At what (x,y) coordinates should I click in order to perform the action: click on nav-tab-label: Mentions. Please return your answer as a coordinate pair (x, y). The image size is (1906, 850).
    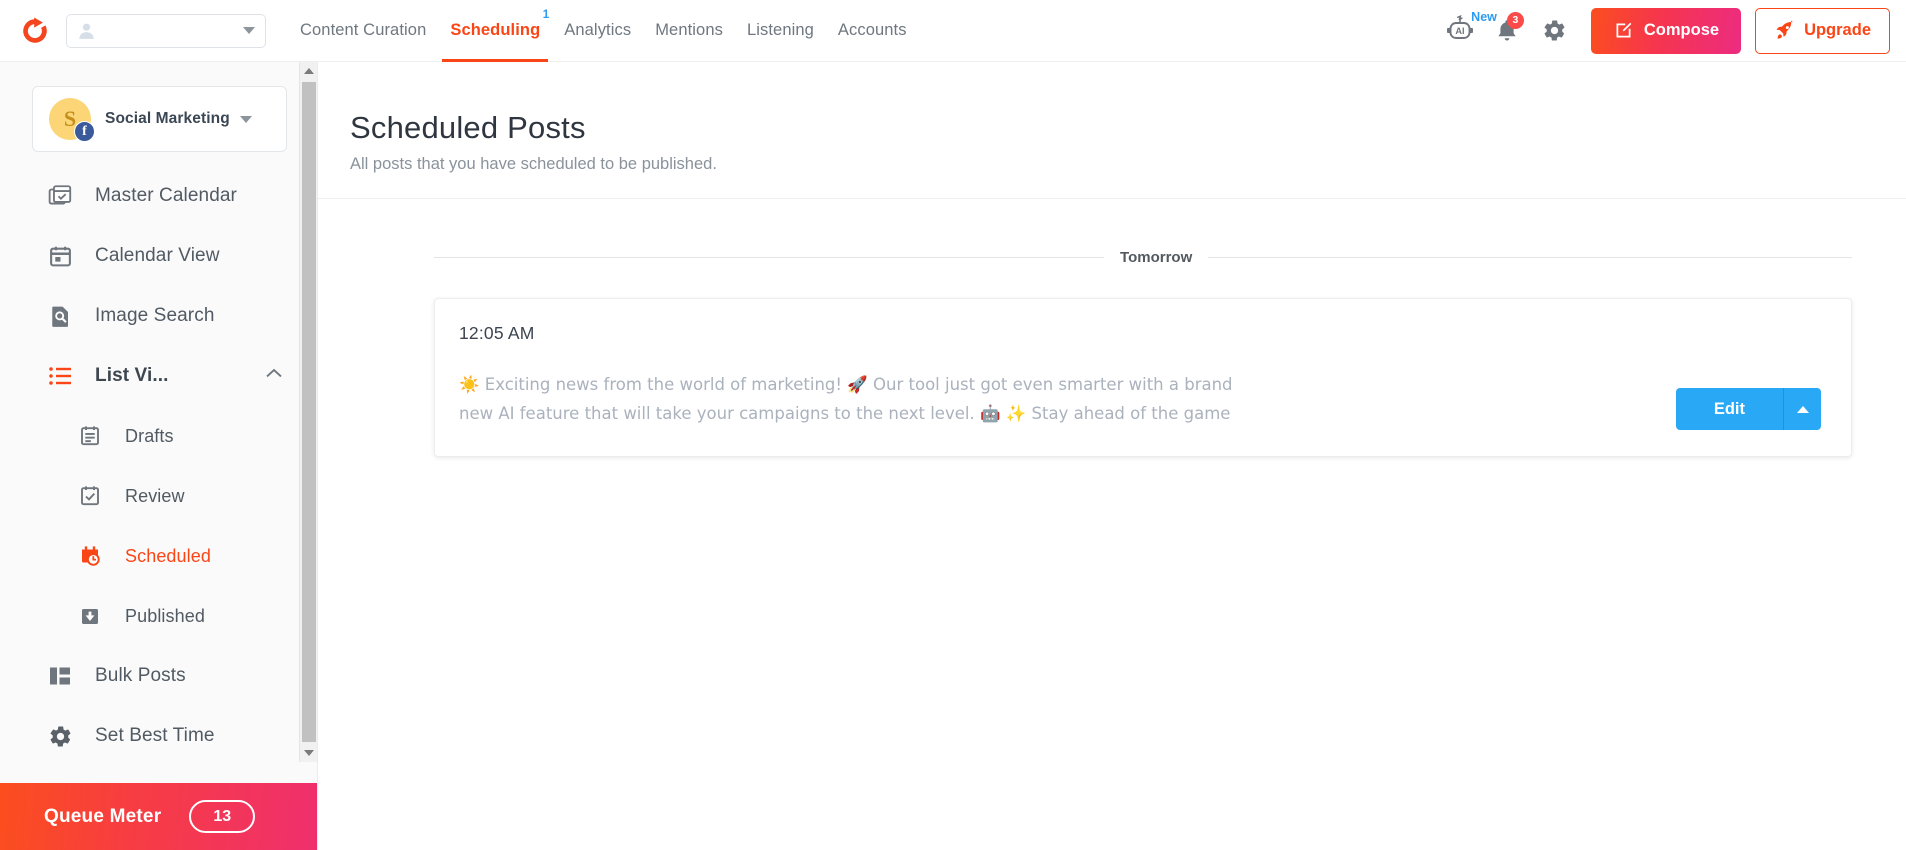
    Looking at the image, I should click on (689, 30).